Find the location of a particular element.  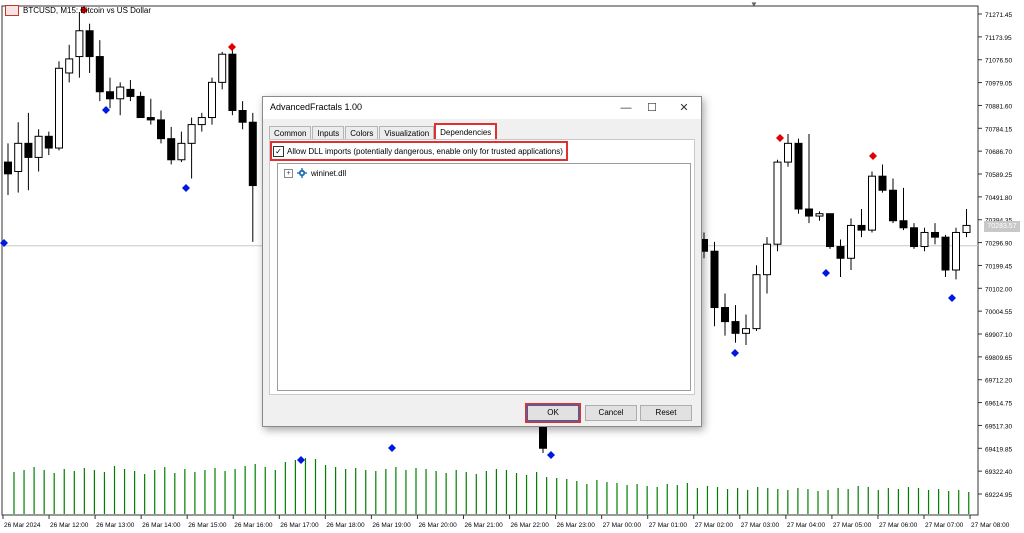

price-axis-label: 71076.50 is located at coordinates (998, 61).